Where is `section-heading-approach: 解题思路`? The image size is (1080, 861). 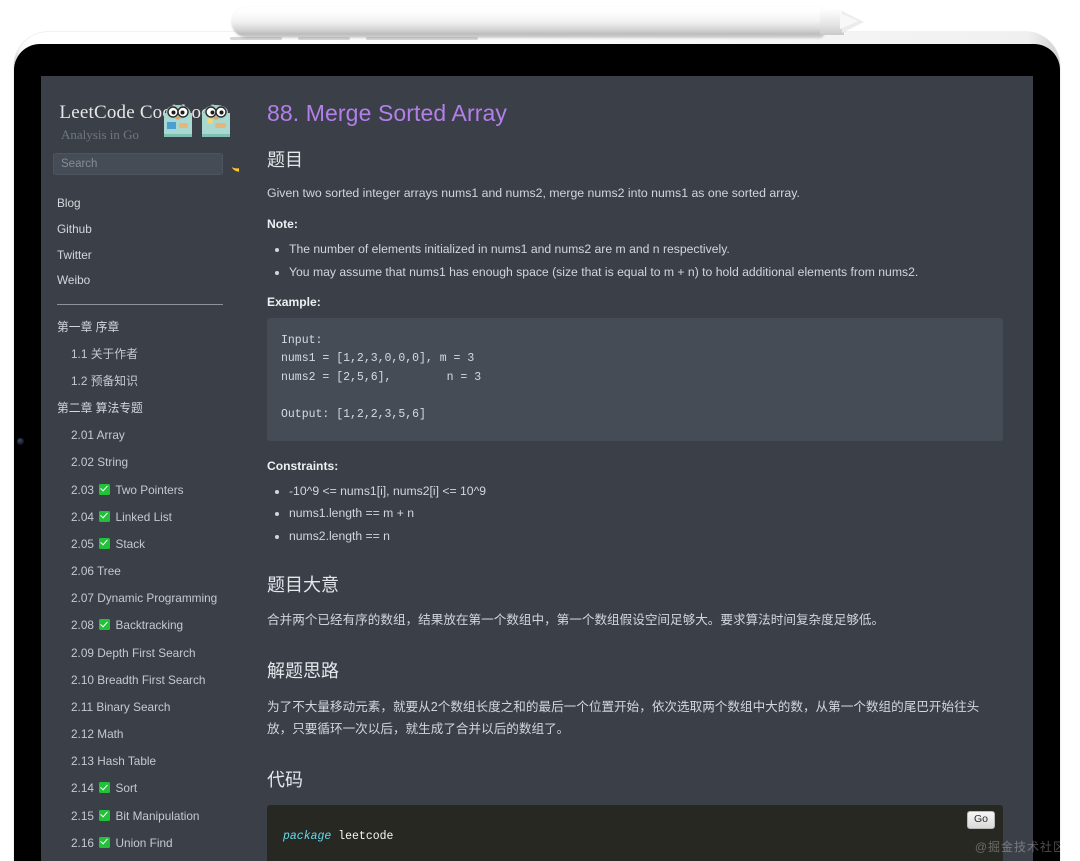
section-heading-approach: 解题思路 is located at coordinates (303, 671).